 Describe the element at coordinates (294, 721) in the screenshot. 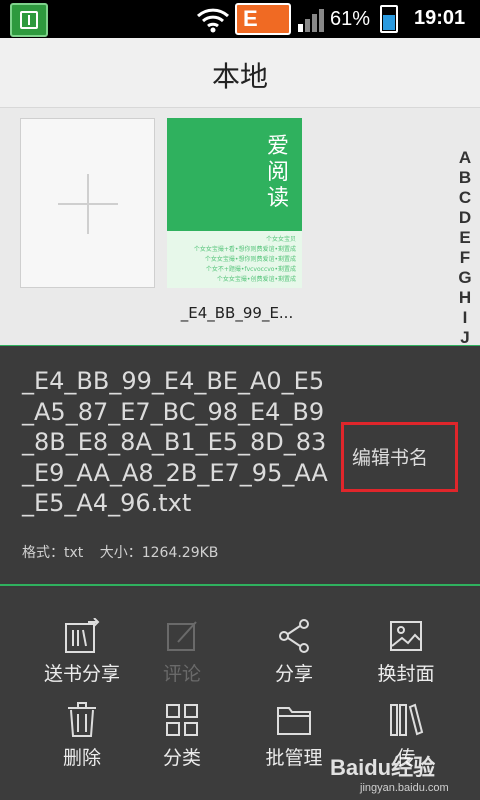

I see `folder-icon` at that location.